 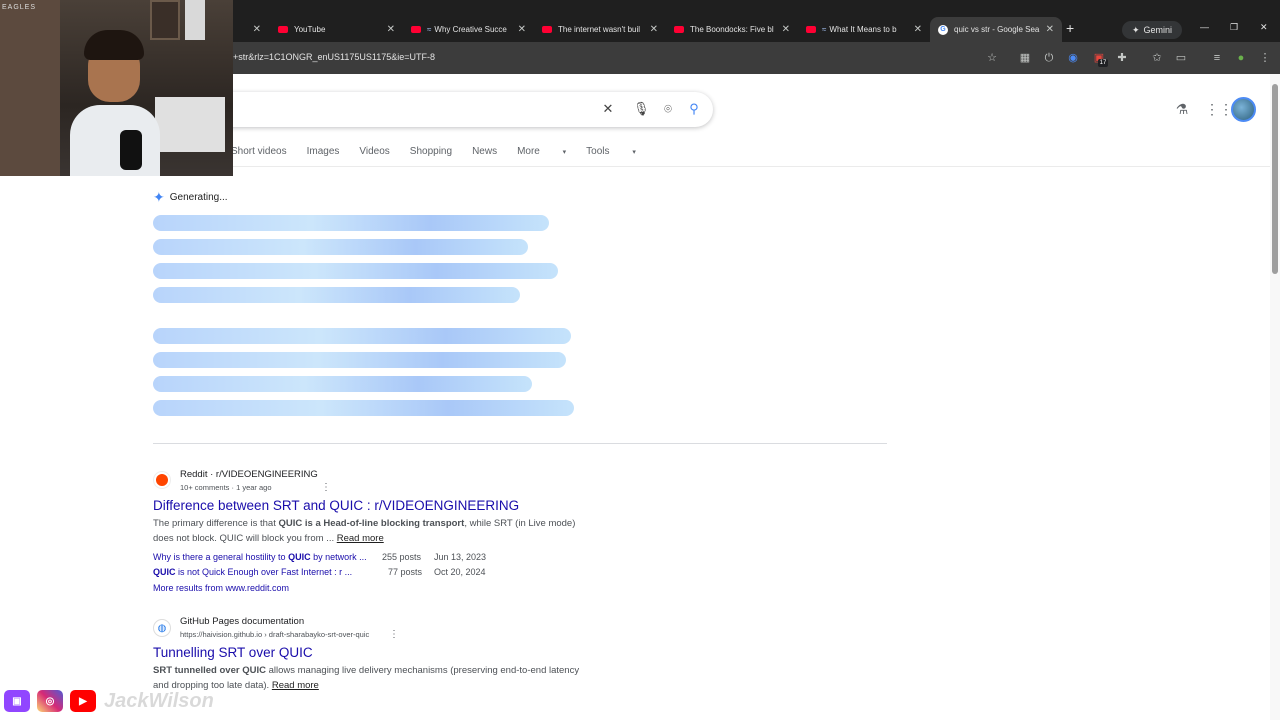 What do you see at coordinates (1265, 58) in the screenshot?
I see `menu-icon: ⋮` at bounding box center [1265, 58].